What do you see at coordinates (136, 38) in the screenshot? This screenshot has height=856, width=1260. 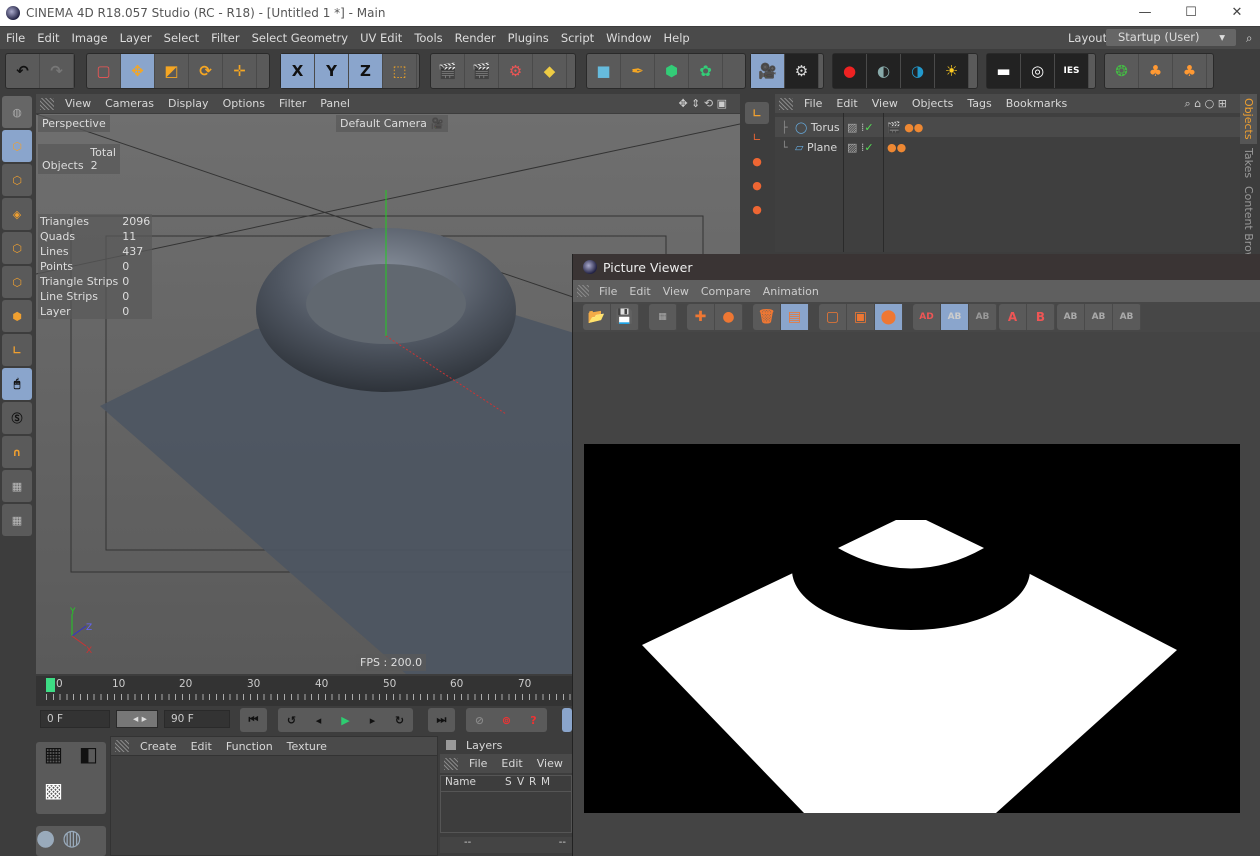 I see `menu-layer: Layer` at bounding box center [136, 38].